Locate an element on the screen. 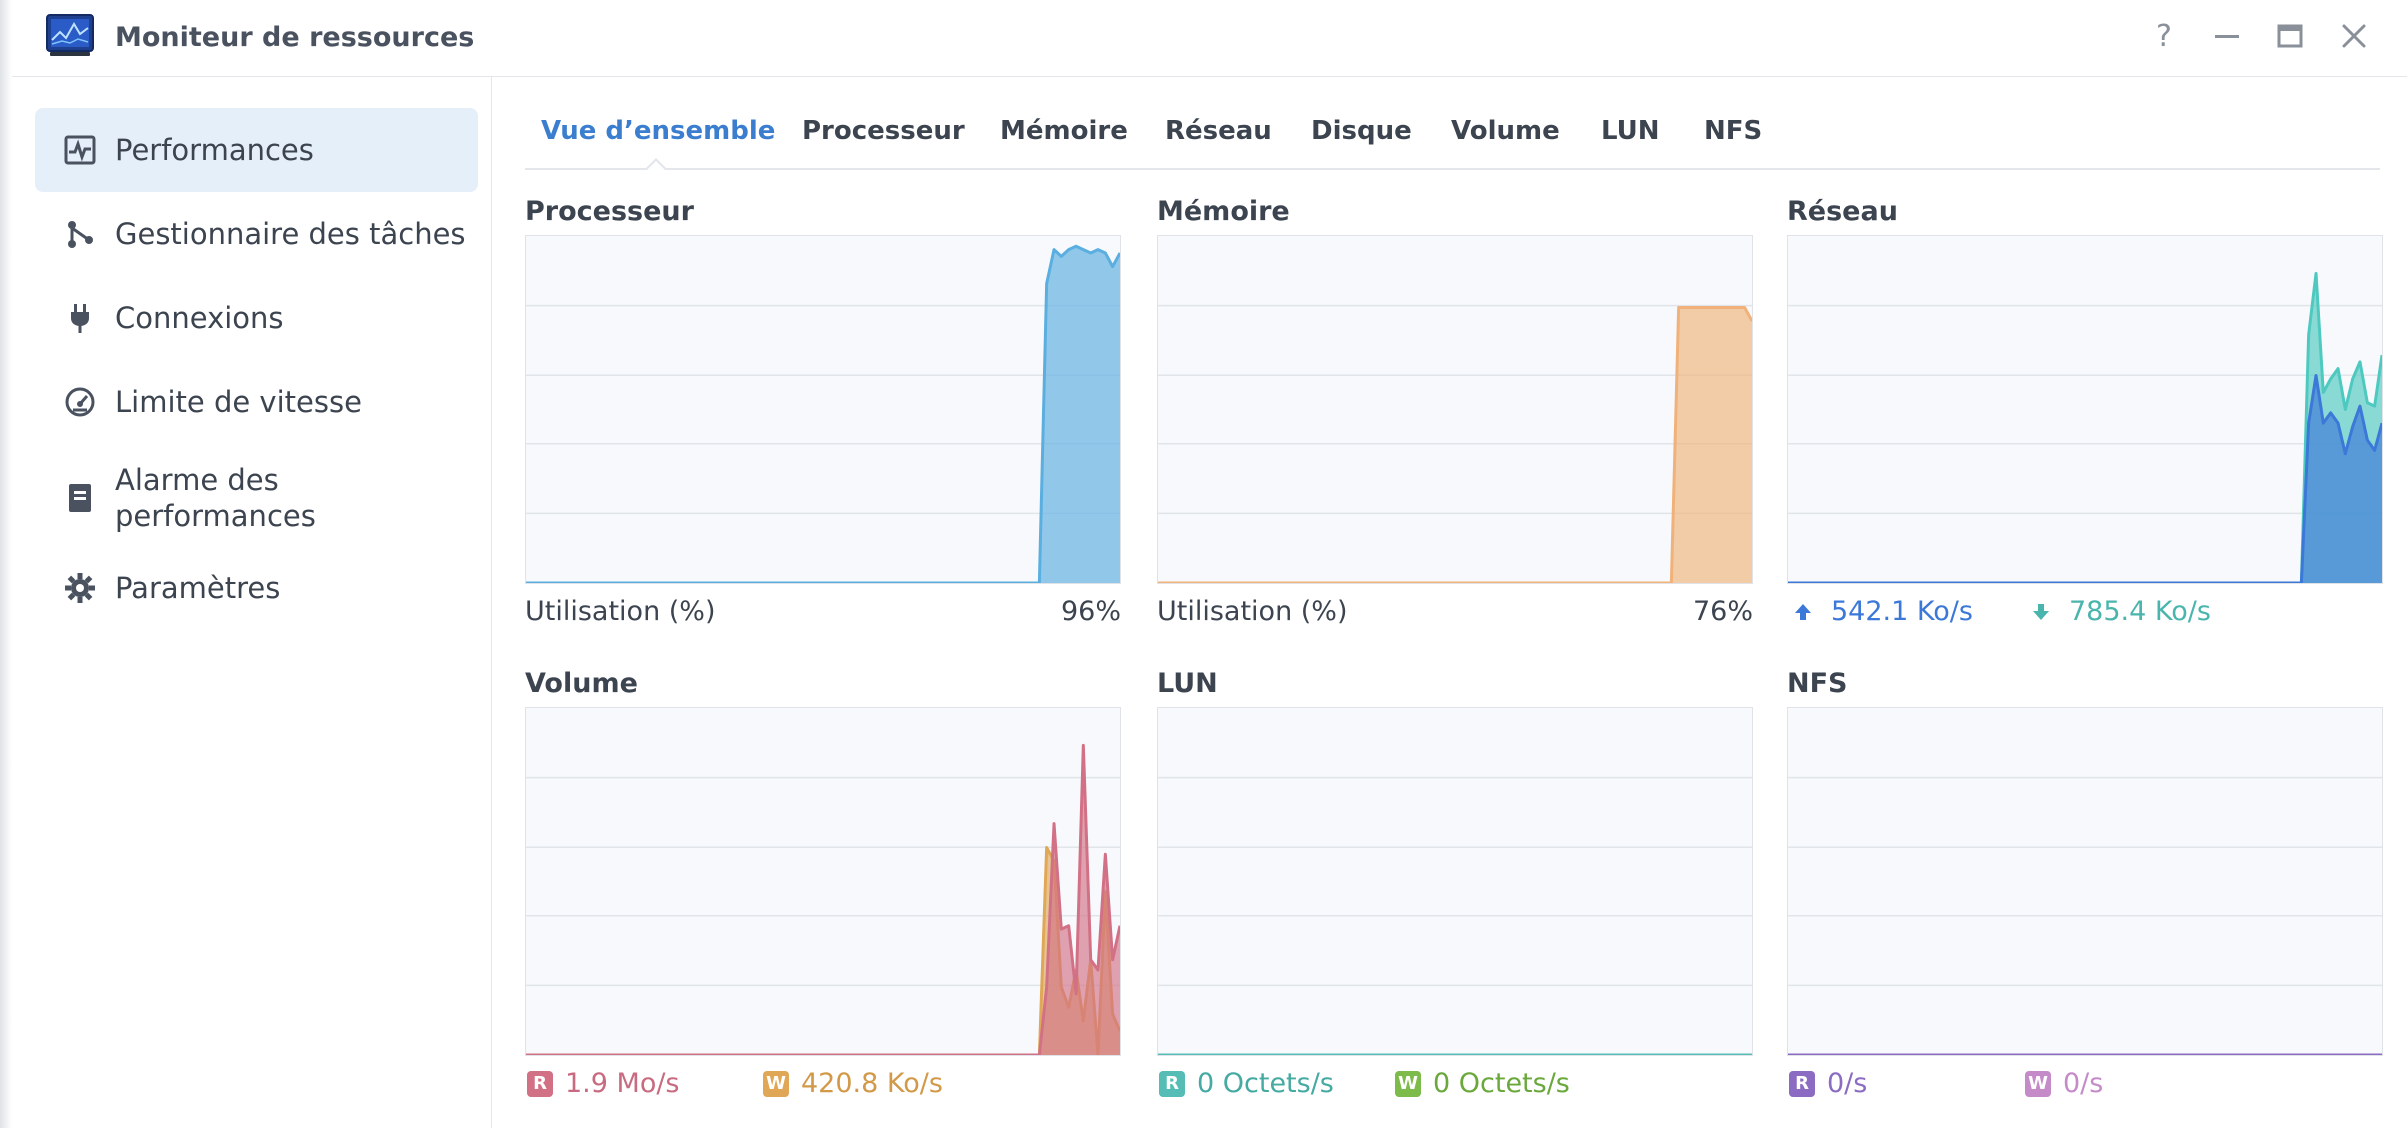  volume-read-value: 1.9 Mo/s is located at coordinates (622, 1083).